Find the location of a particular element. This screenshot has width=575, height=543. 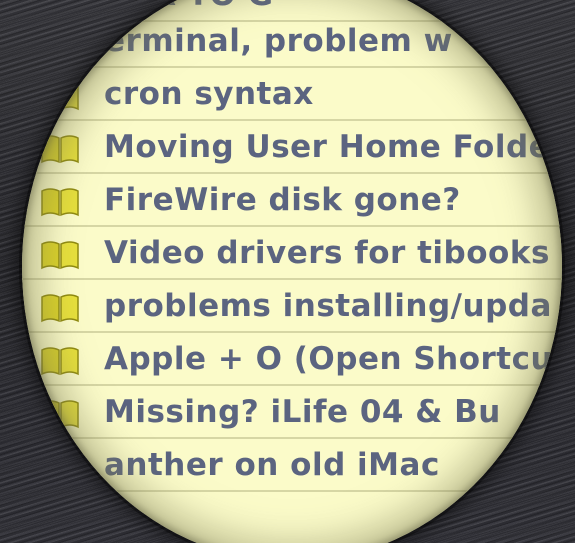

topic-title: HER TO G is located at coordinates (189, 6).